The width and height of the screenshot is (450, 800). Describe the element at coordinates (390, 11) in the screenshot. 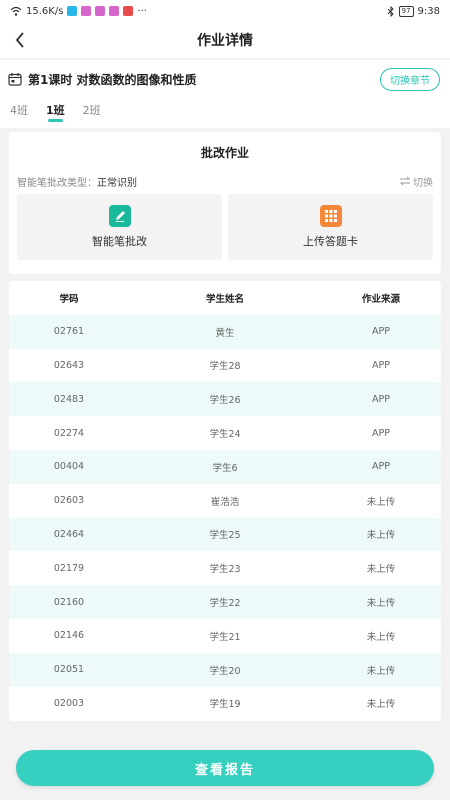

I see `bluetooth-icon` at that location.